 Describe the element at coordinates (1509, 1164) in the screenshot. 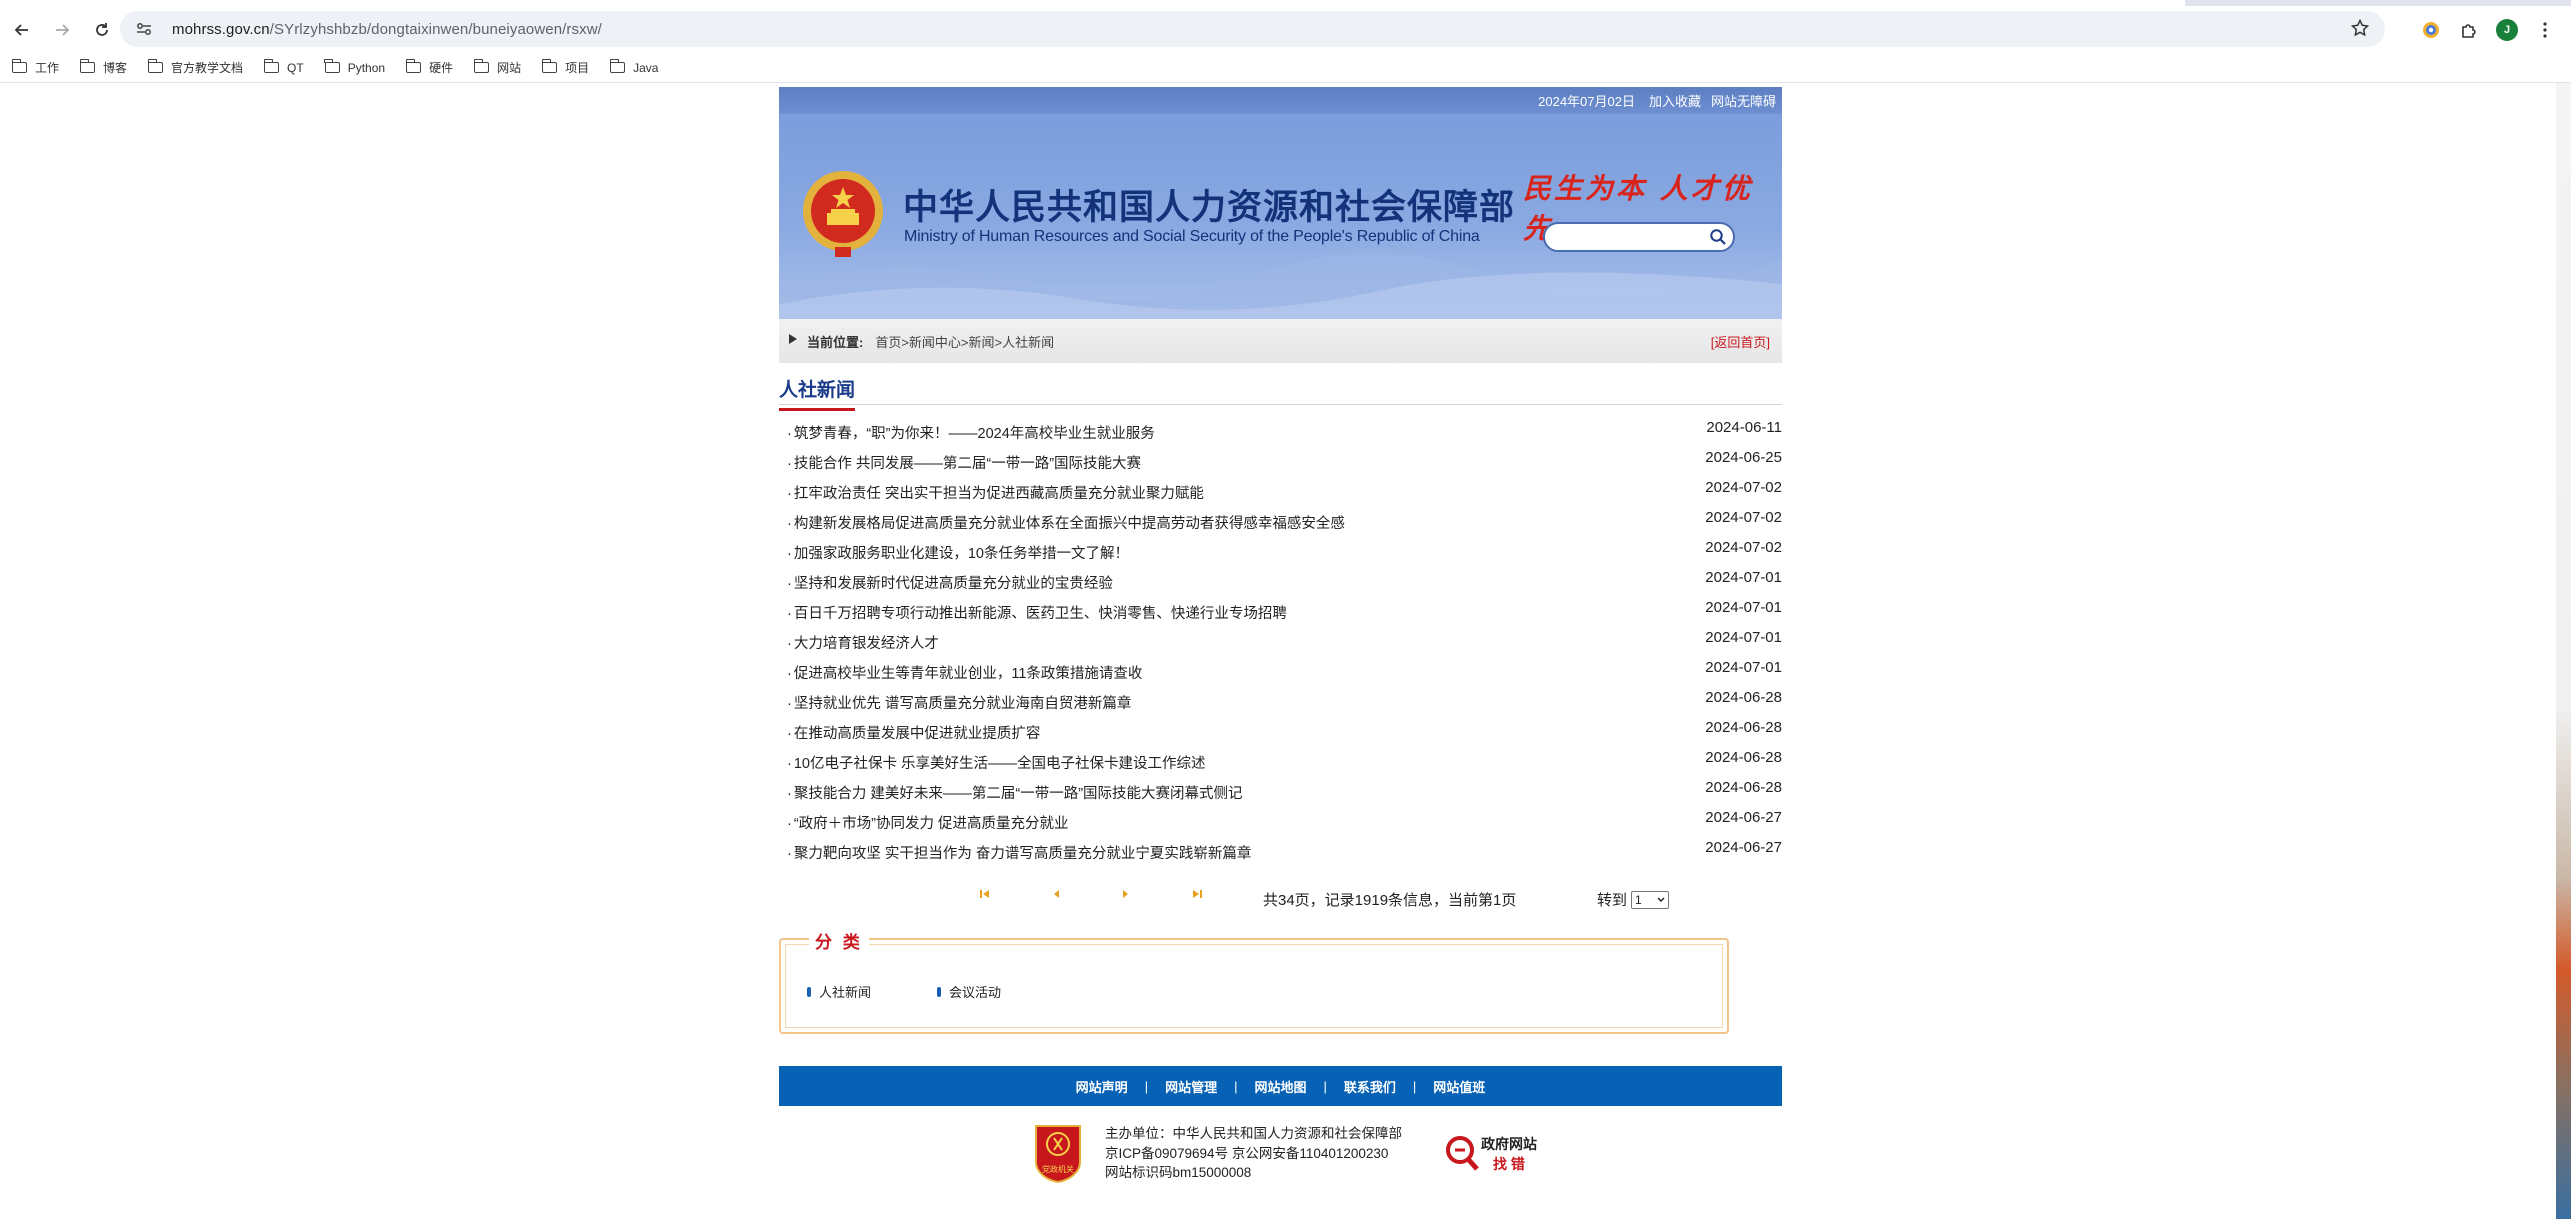

I see `find-error-label: 找 错` at that location.